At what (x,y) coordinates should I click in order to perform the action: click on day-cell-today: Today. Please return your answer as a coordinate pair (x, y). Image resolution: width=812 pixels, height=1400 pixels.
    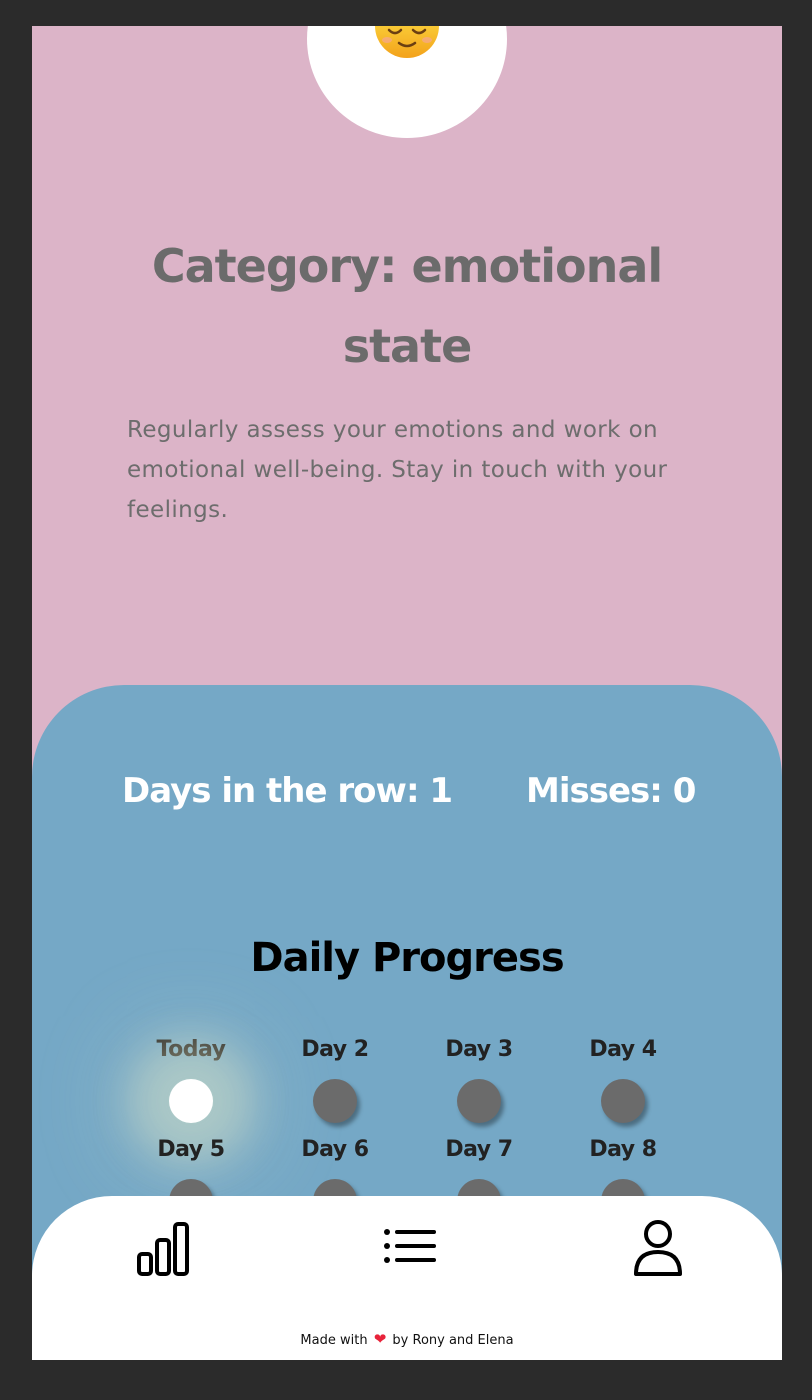
    Looking at the image, I should click on (191, 1087).